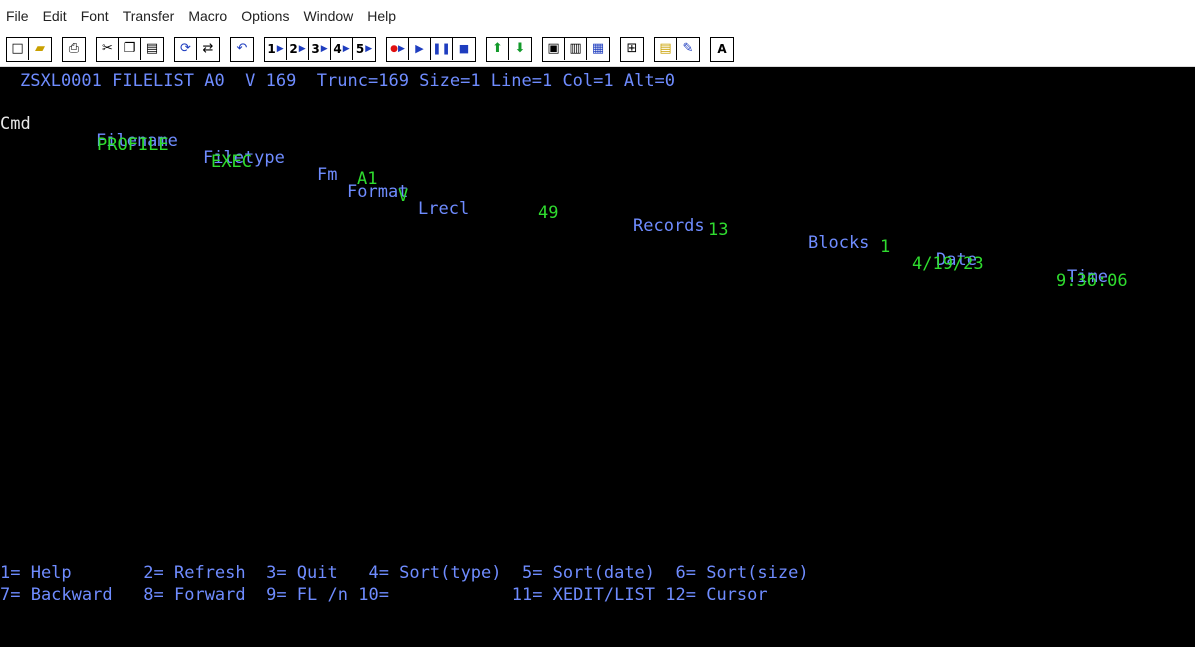 Image resolution: width=1195 pixels, height=647 pixels. What do you see at coordinates (498, 48) in the screenshot?
I see `arrow-up-icon: ⬆` at bounding box center [498, 48].